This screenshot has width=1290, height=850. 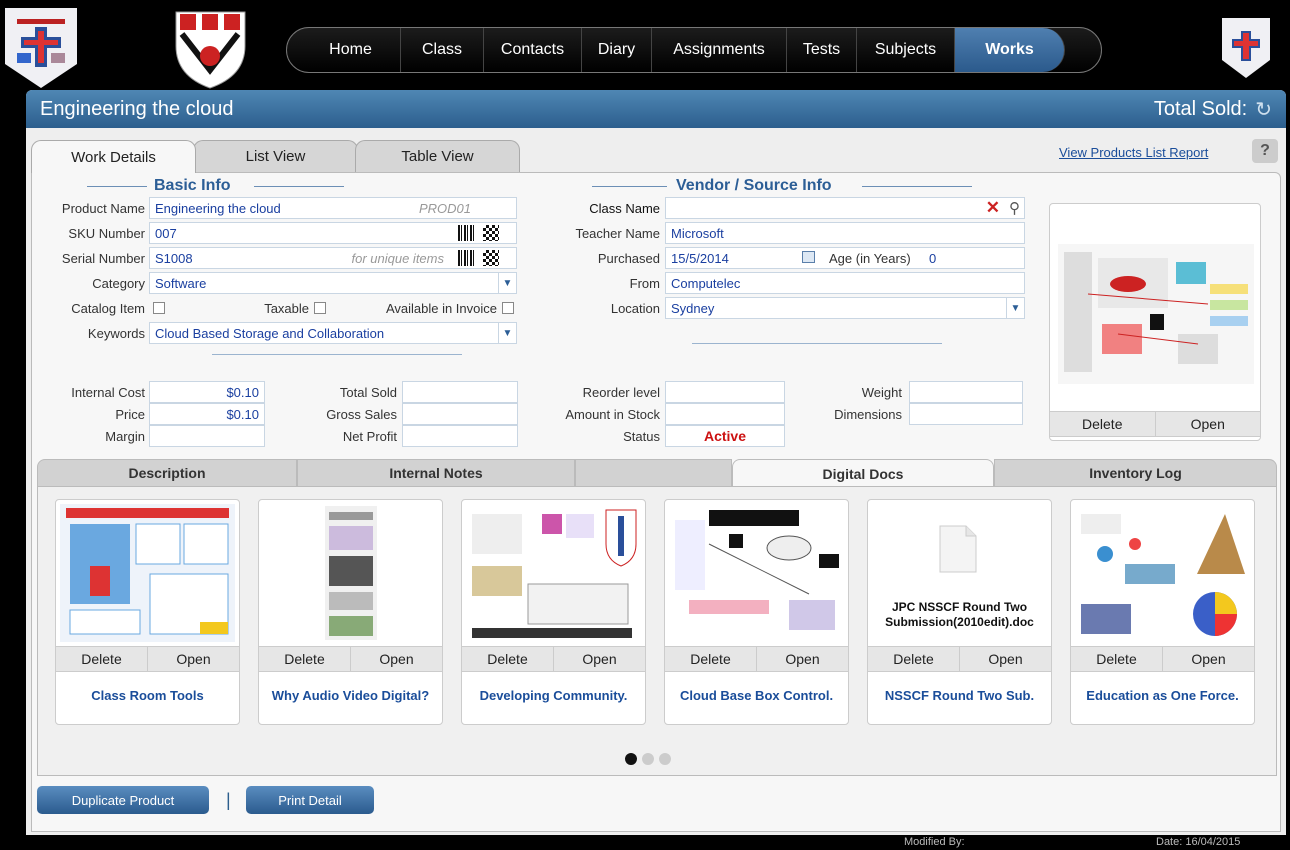 I want to click on status-badge: Active, so click(x=725, y=436).